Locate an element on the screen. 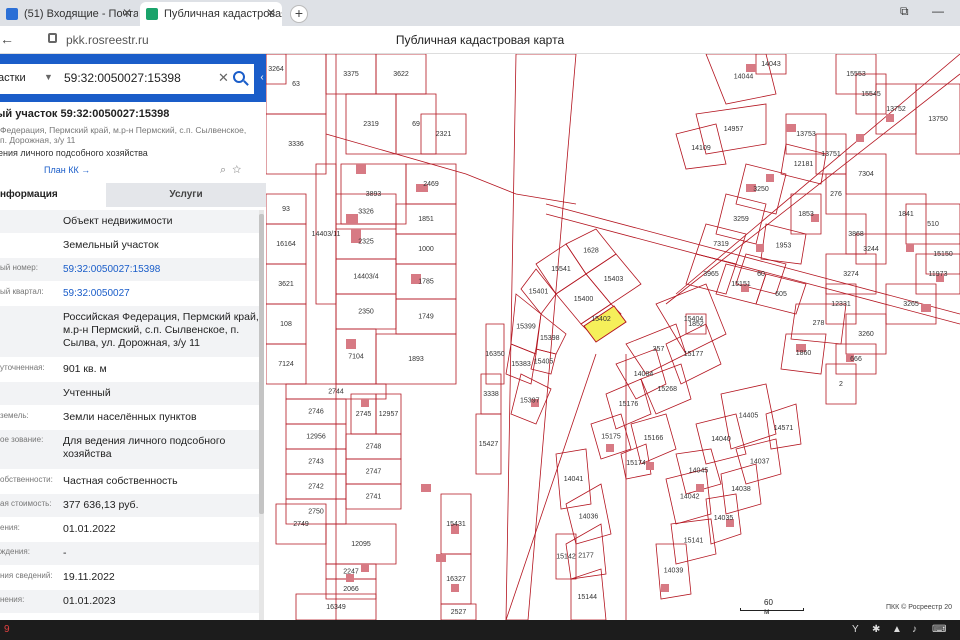 Image resolution: width=960 pixels, height=640 pixels. back-arrow-icon: ← is located at coordinates (7, 39).